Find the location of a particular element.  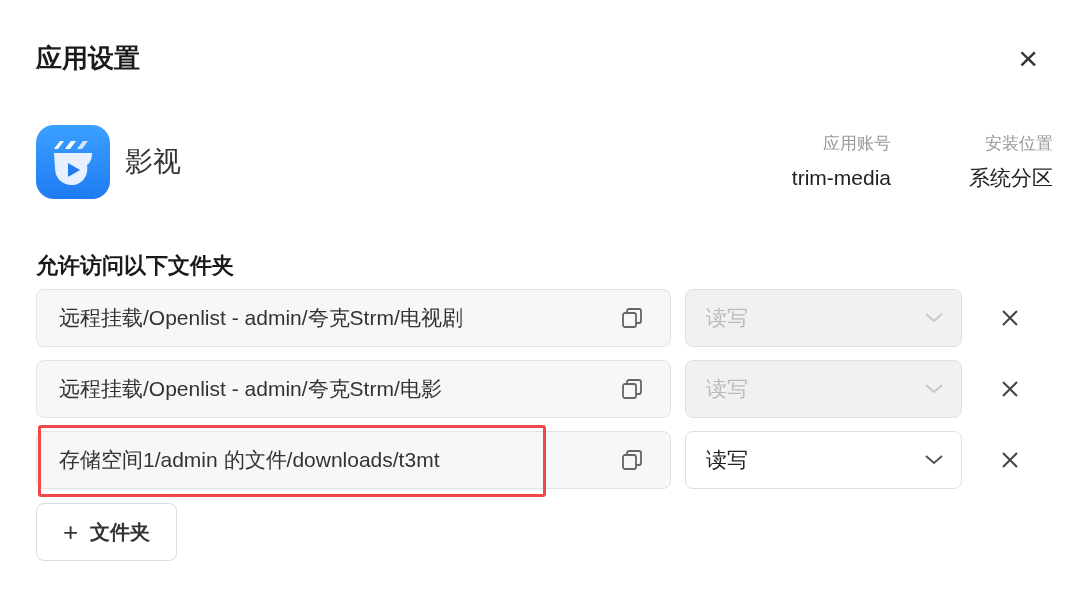

section-title: 允许访问以下文件夹 is located at coordinates (135, 266).